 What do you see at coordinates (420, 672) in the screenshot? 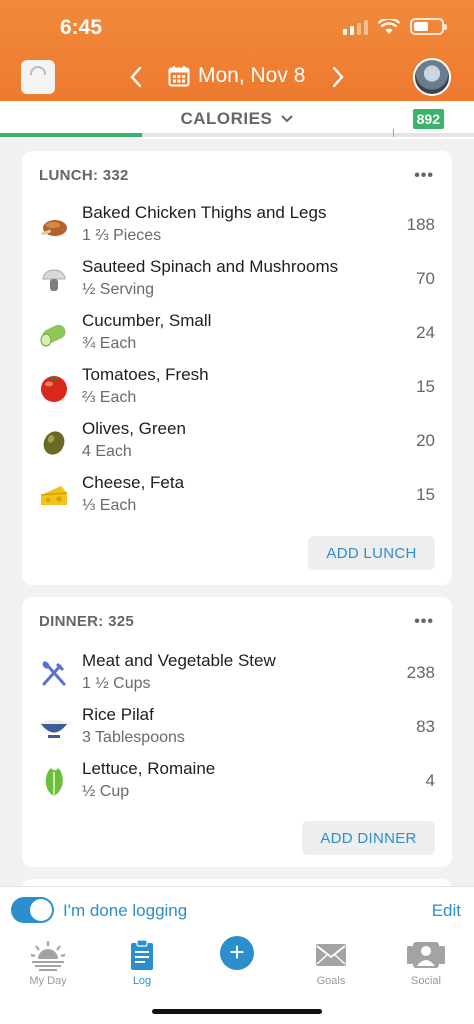
I see `food-calories: 238` at bounding box center [420, 672].